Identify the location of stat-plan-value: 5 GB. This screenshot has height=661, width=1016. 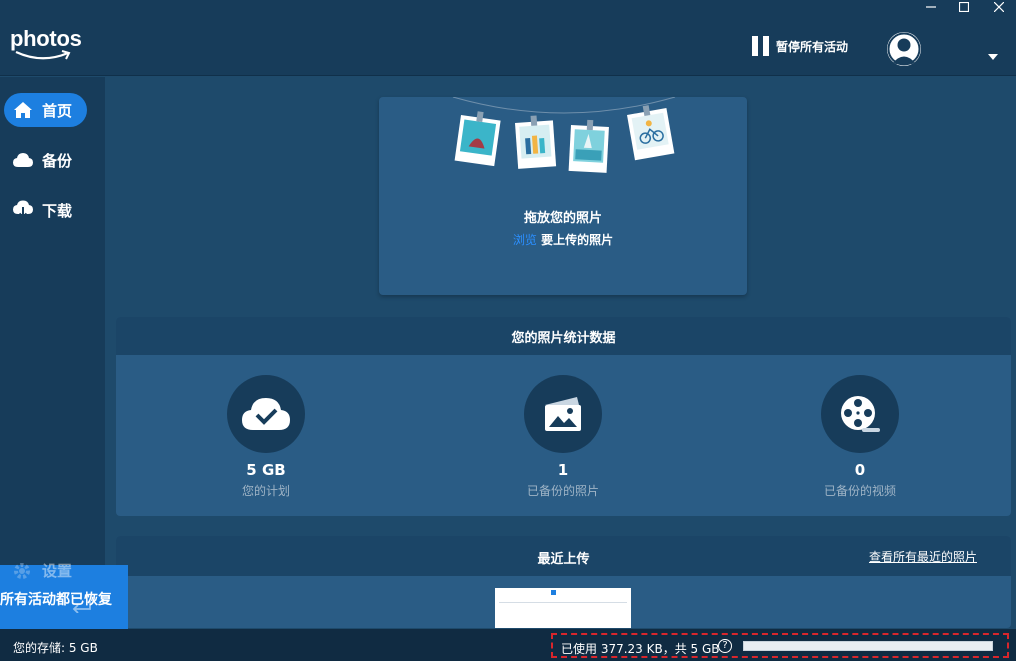
(266, 470).